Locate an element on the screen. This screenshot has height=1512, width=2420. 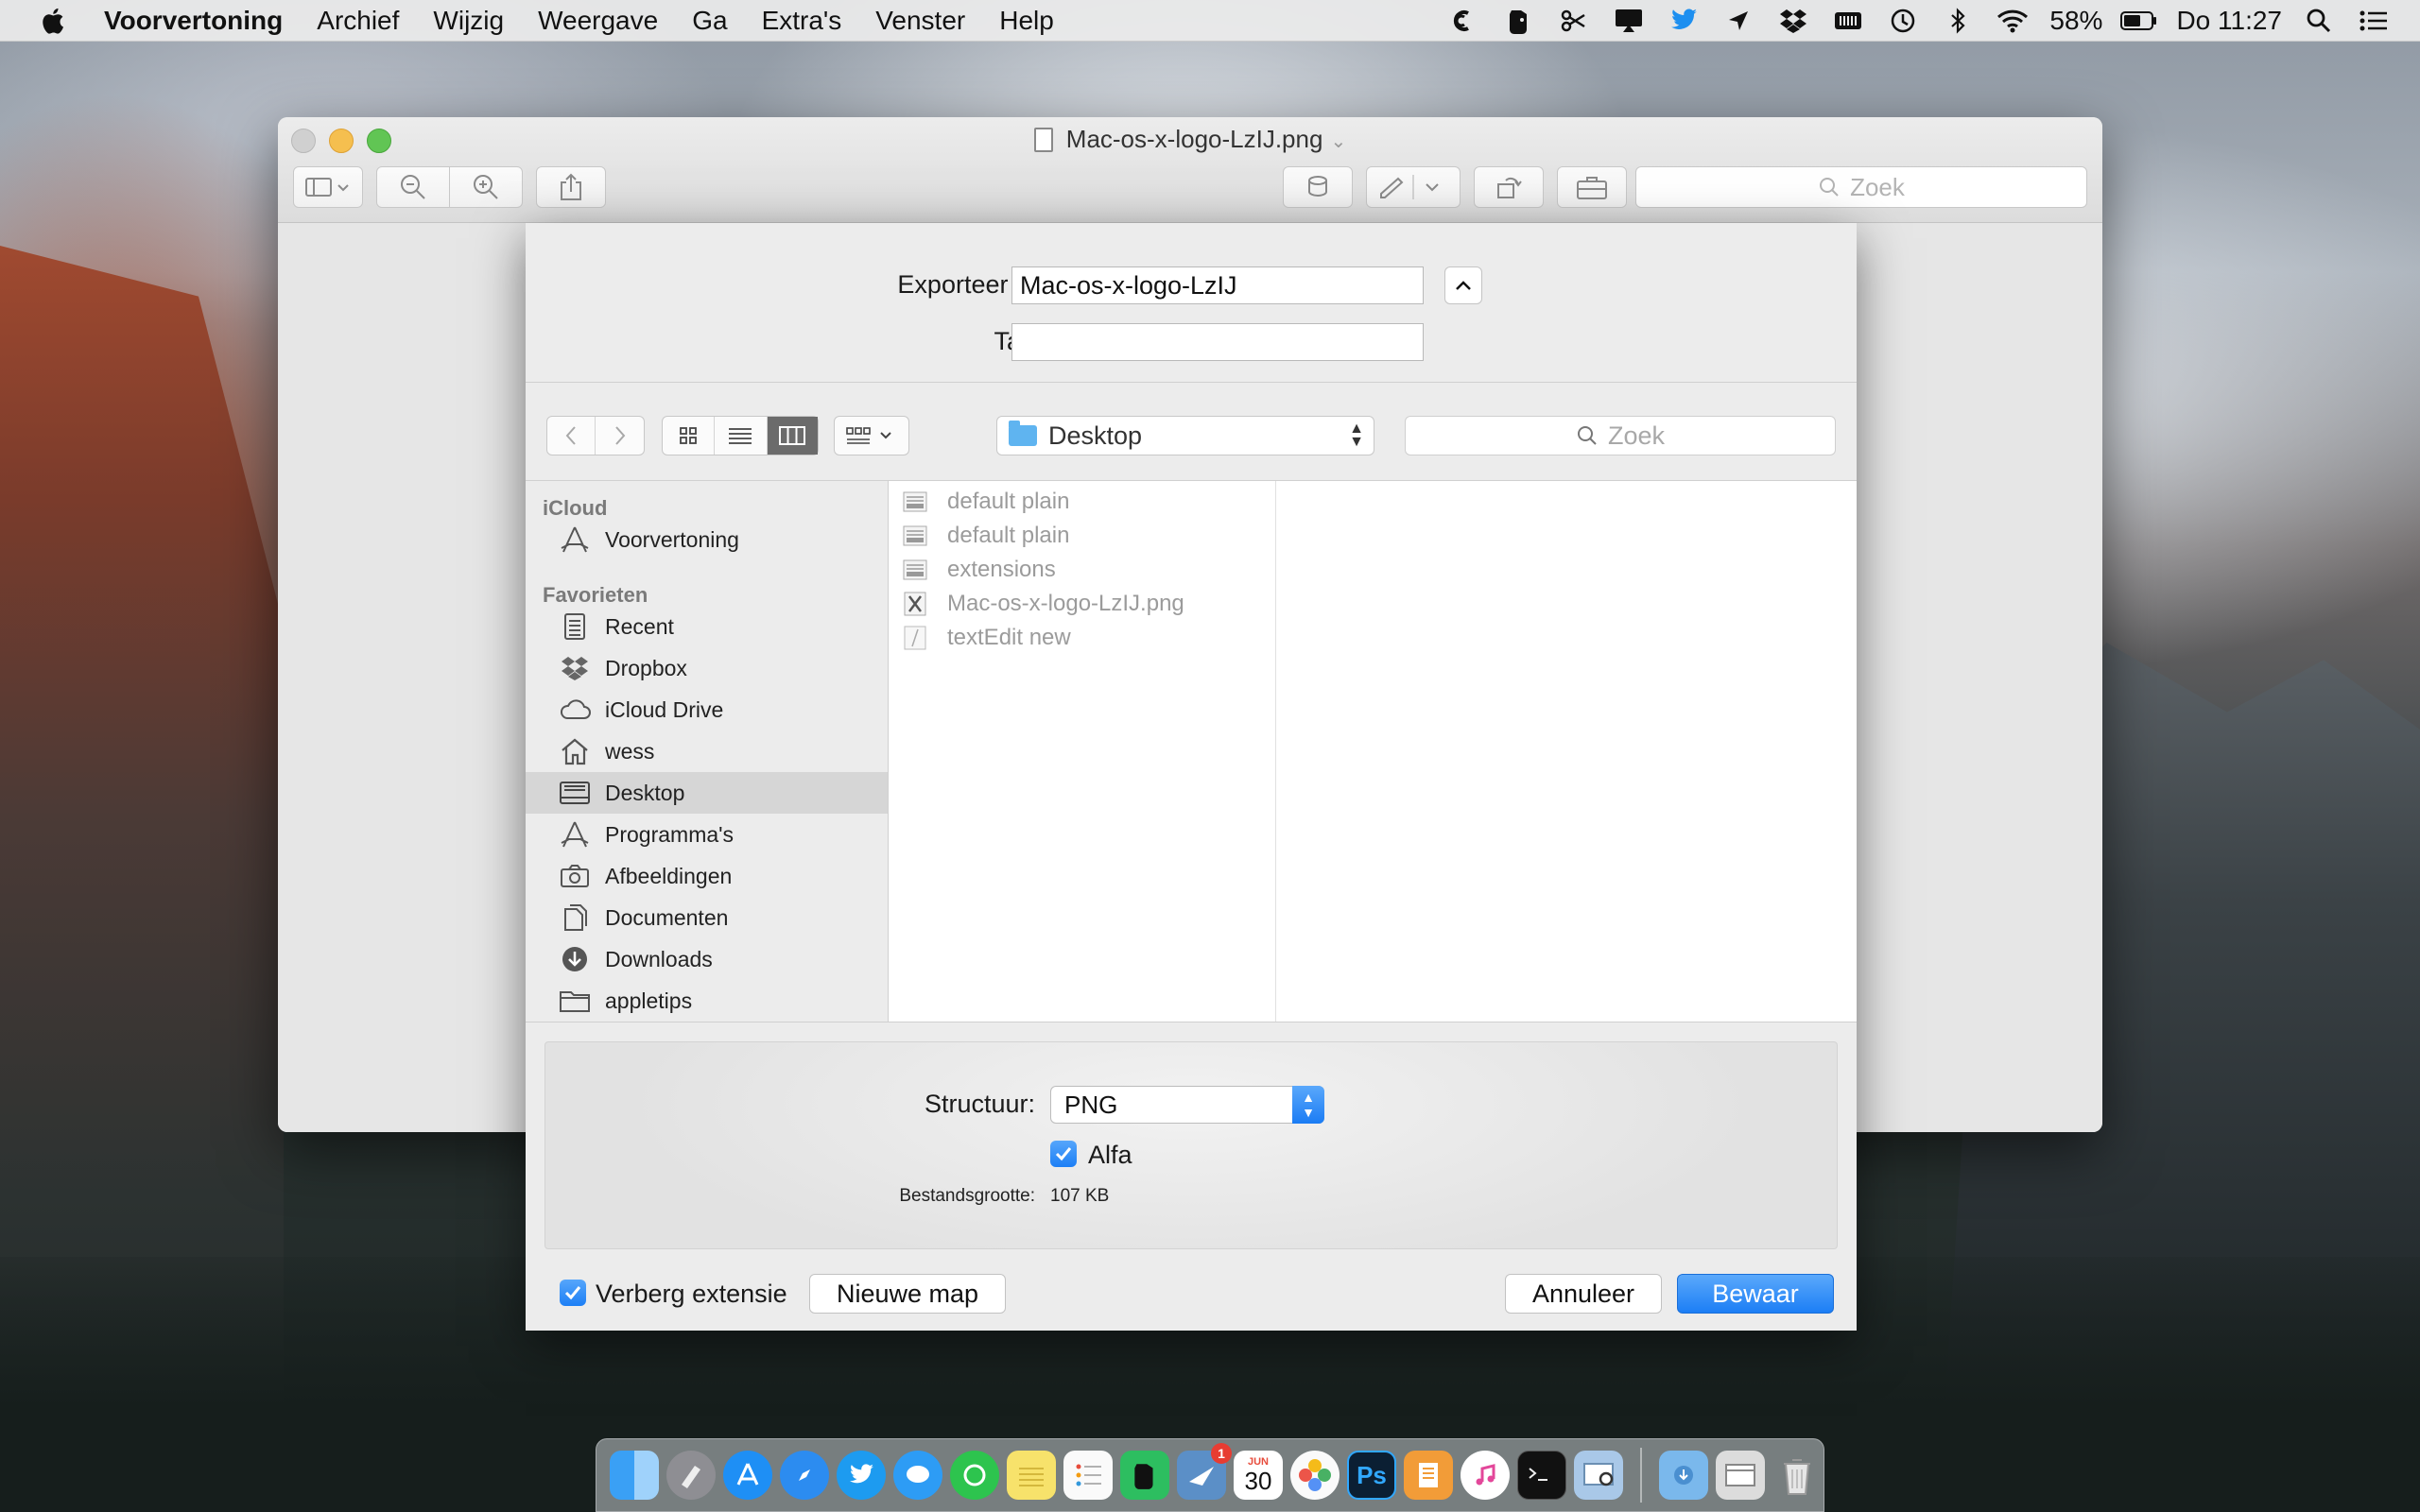
rotate-button is located at coordinates (1318, 187).